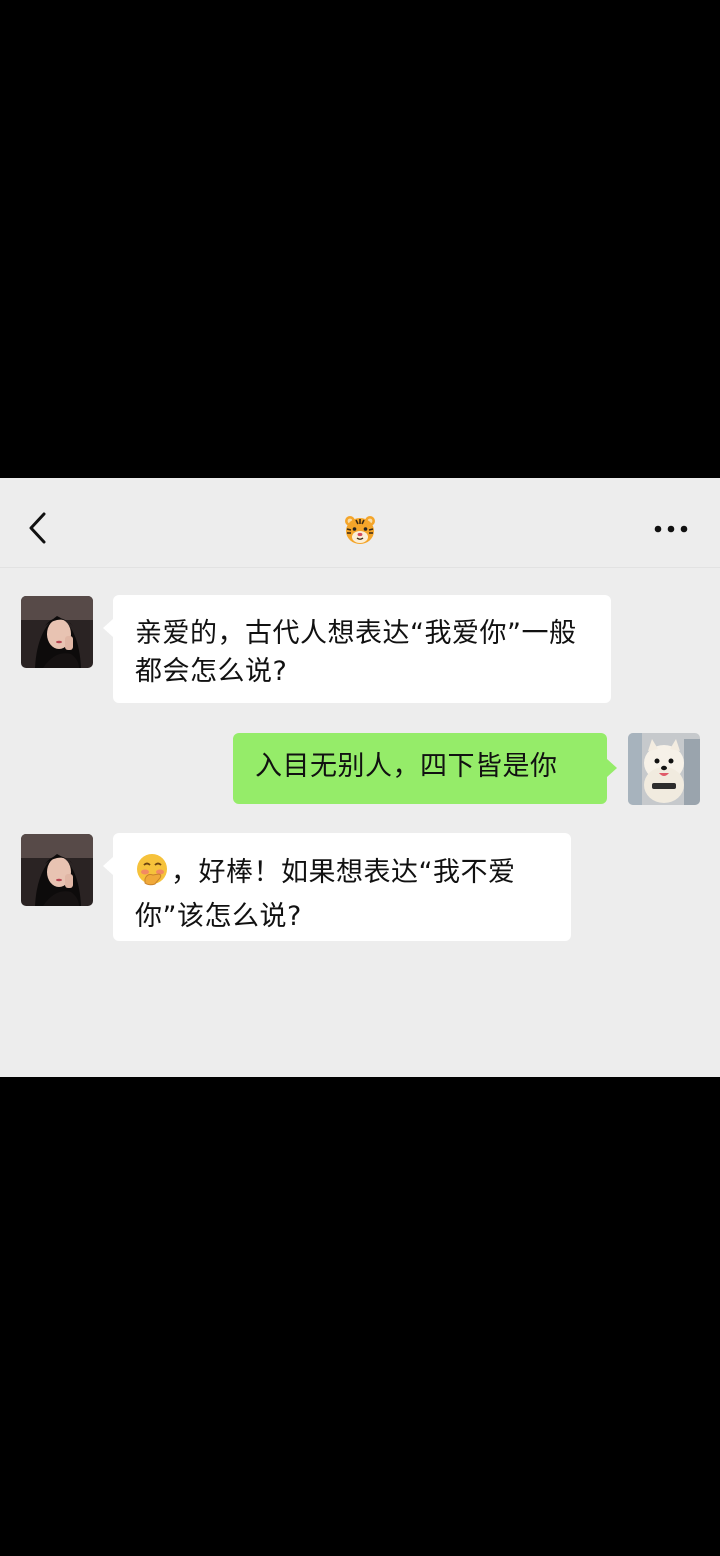 This screenshot has width=720, height=1556. I want to click on message-text: 亲爱的，古代人想表达“我爱你”一般都会怎么说?, so click(356, 652).